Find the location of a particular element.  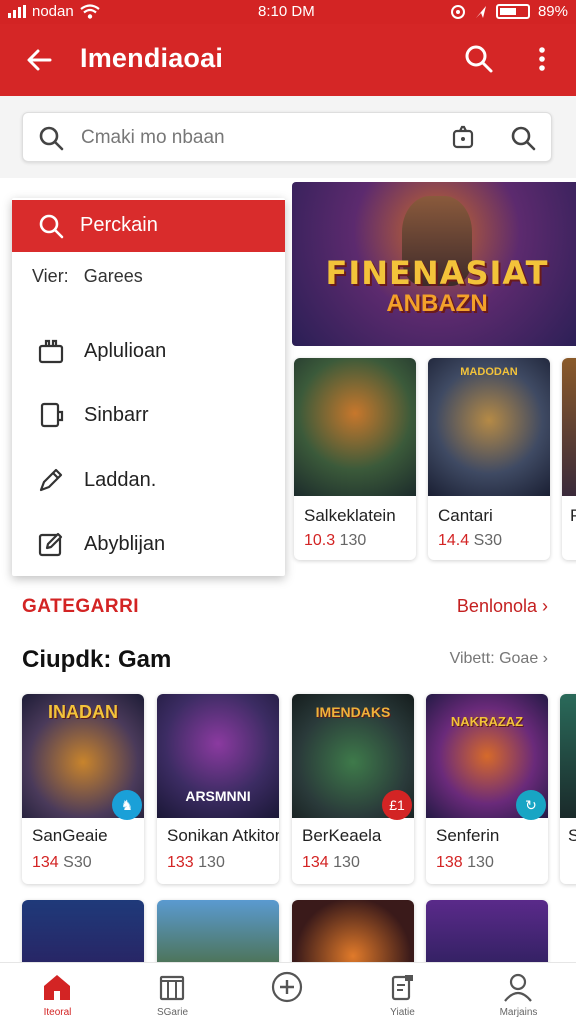

thumbnail-title: IMENDAKS is located at coordinates (353, 712).